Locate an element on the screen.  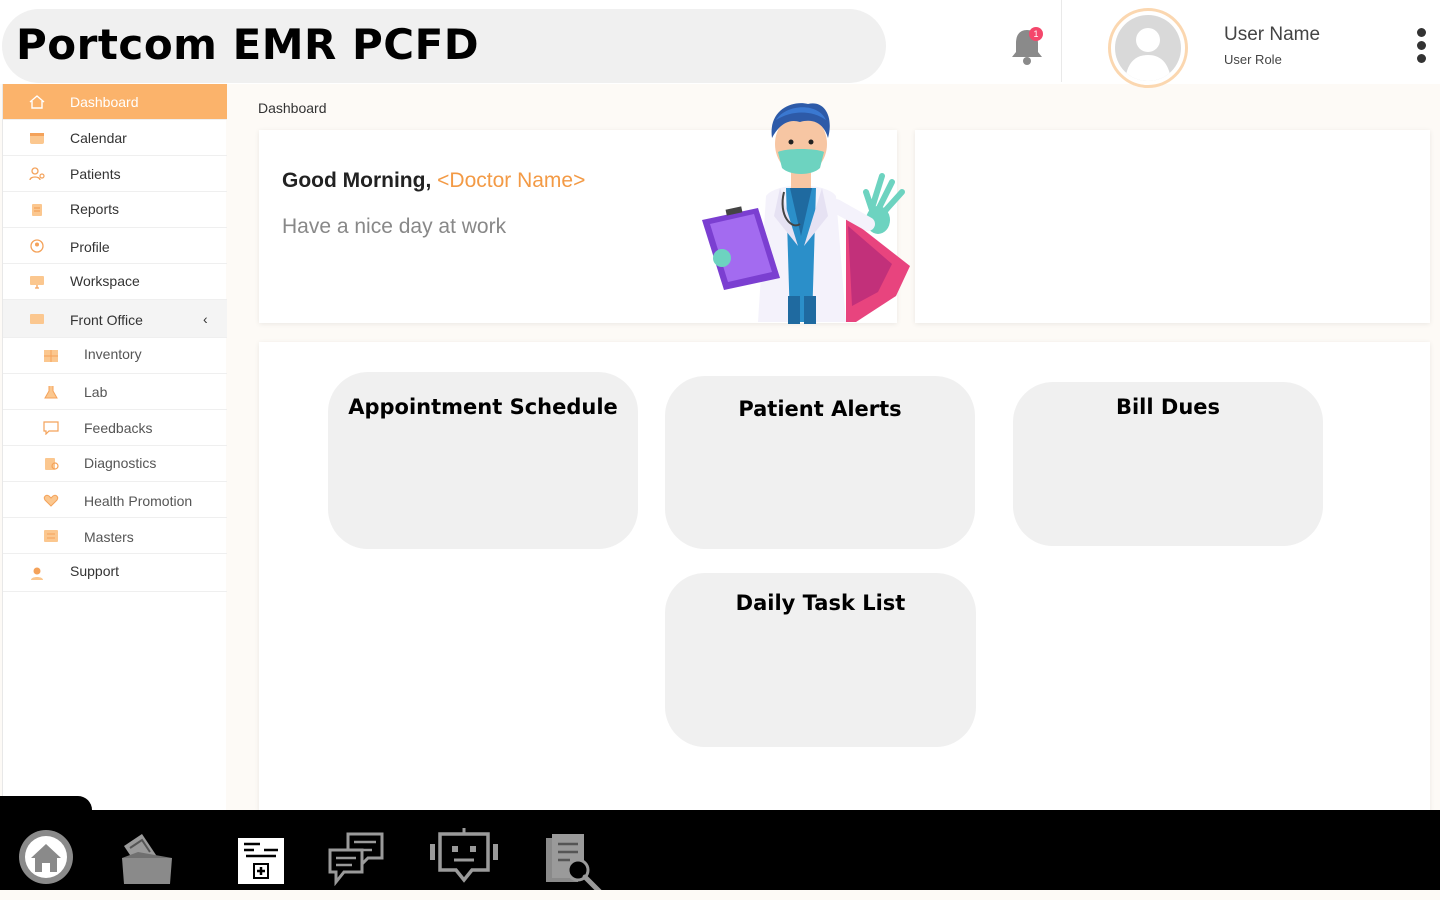
greeting-subtitle: Have a nice day at work is located at coordinates (394, 226).